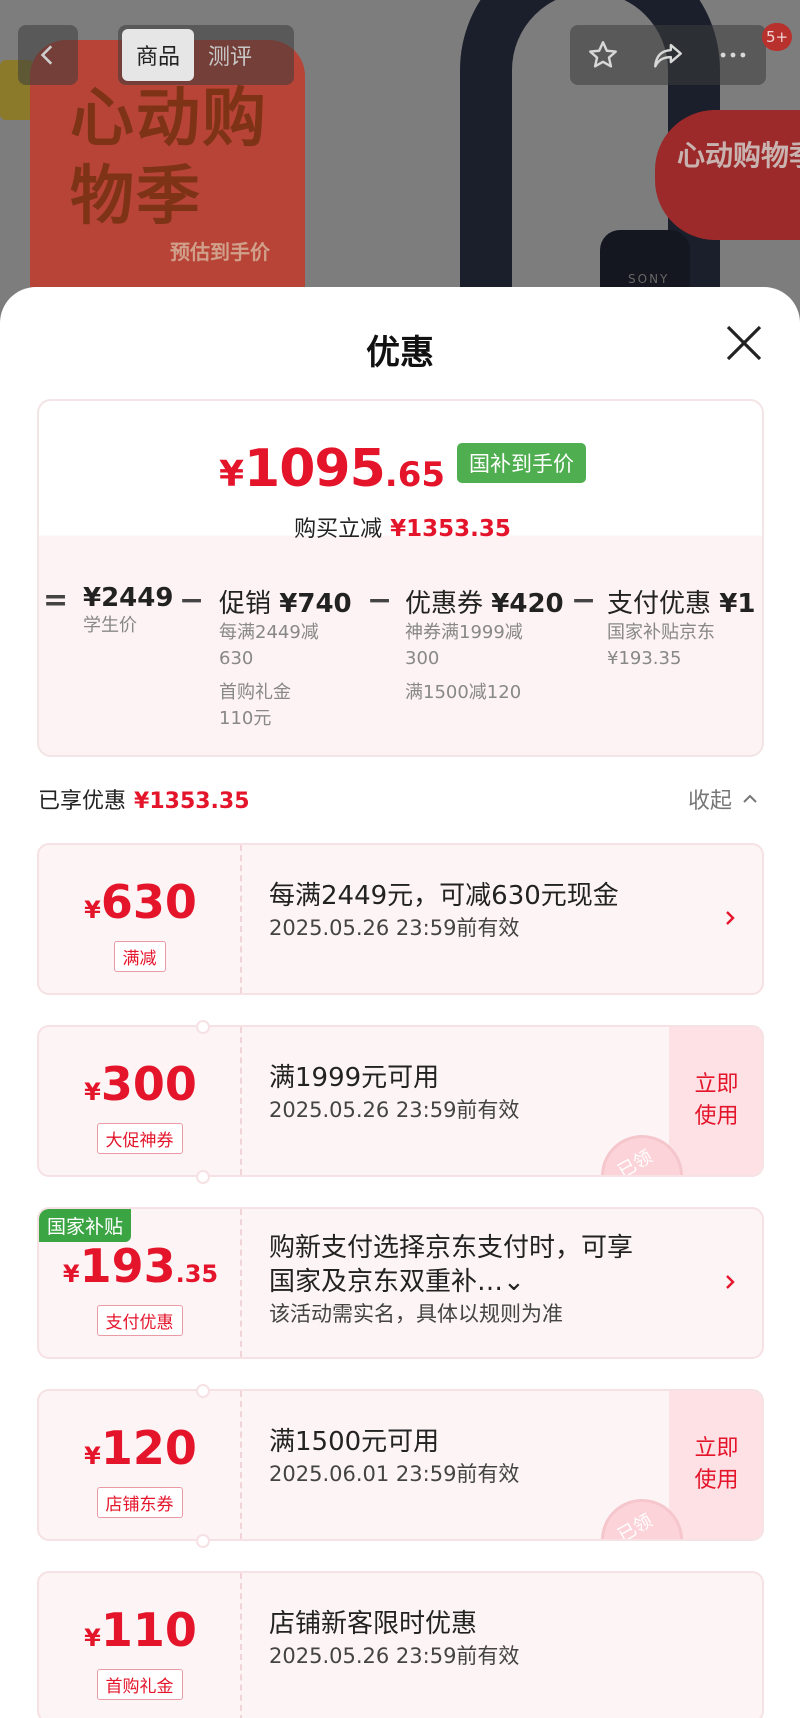  I want to click on promo-banner-text: 心动购物季, so click(169, 157).